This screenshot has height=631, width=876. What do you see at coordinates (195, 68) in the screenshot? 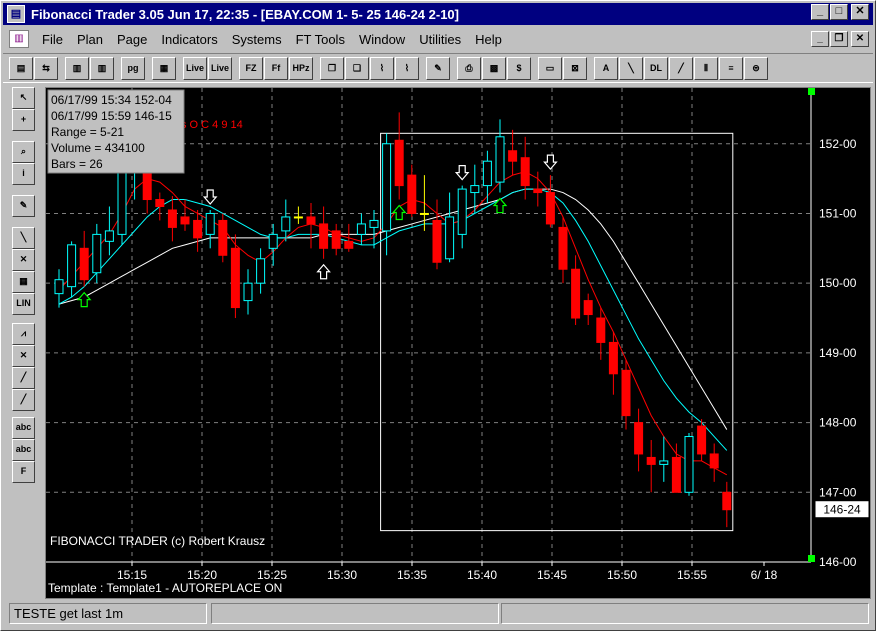
I see `live-range-1-button: Live` at bounding box center [195, 68].